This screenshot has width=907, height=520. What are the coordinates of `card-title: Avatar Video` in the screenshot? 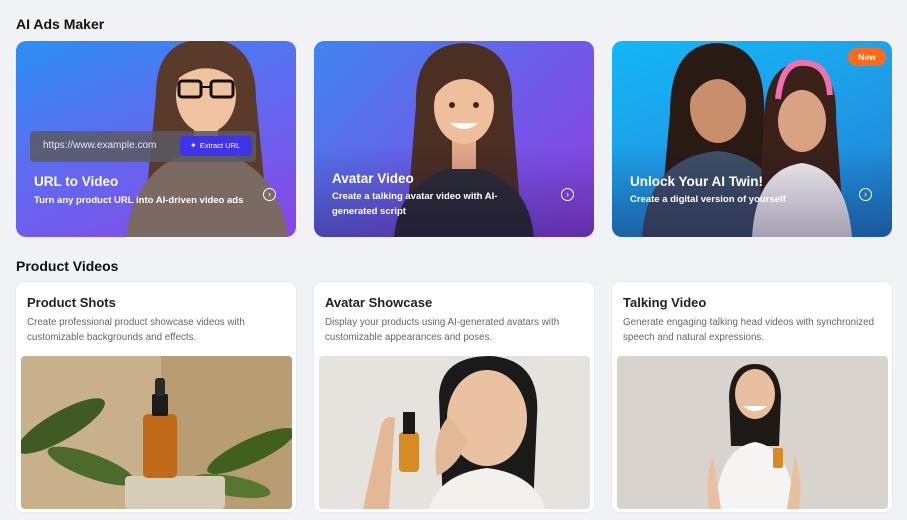 It's located at (373, 178).